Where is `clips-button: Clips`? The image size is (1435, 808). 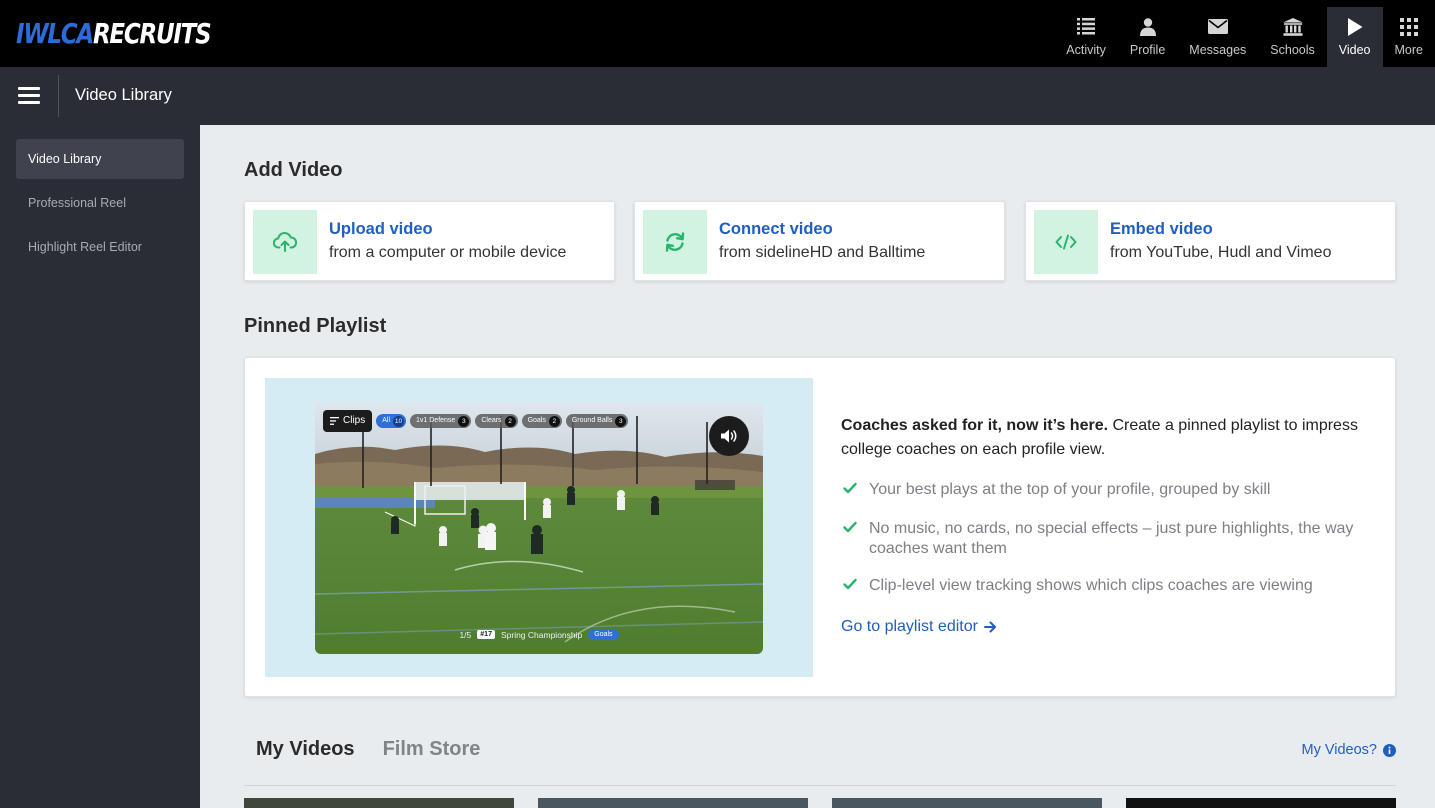
clips-button: Clips is located at coordinates (348, 421).